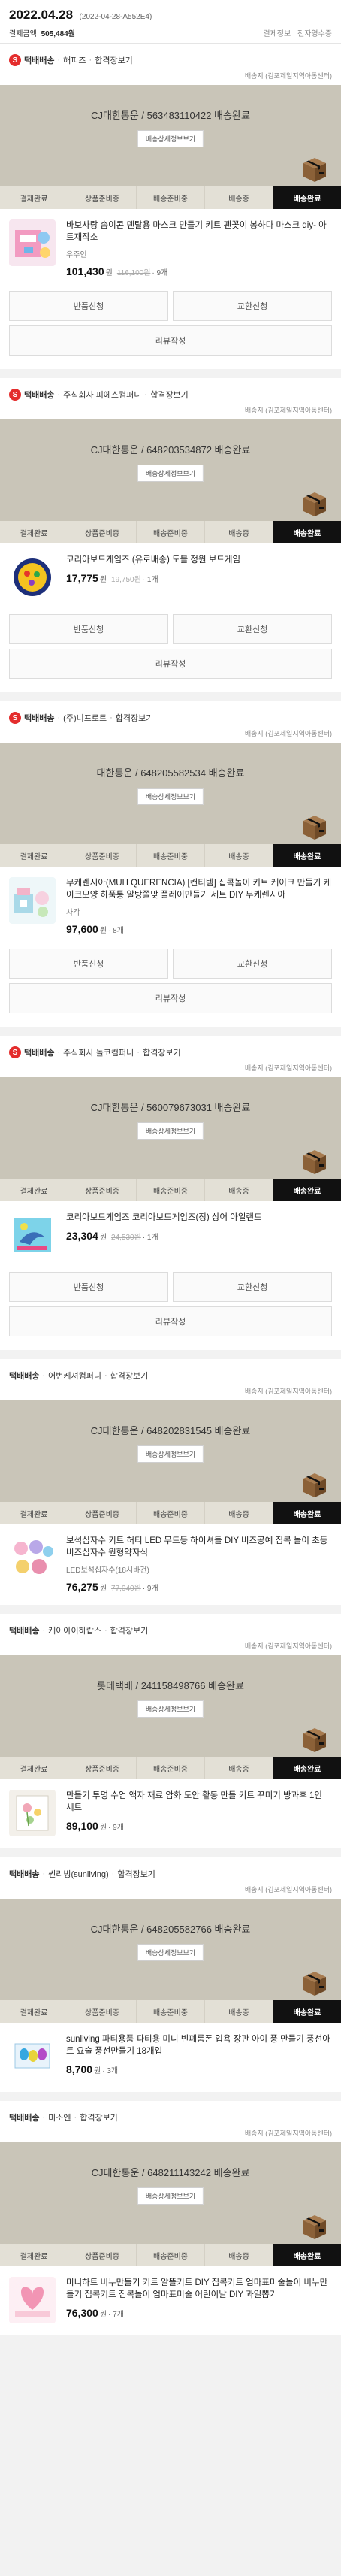  I want to click on seller-name: 해피즈, so click(74, 60).